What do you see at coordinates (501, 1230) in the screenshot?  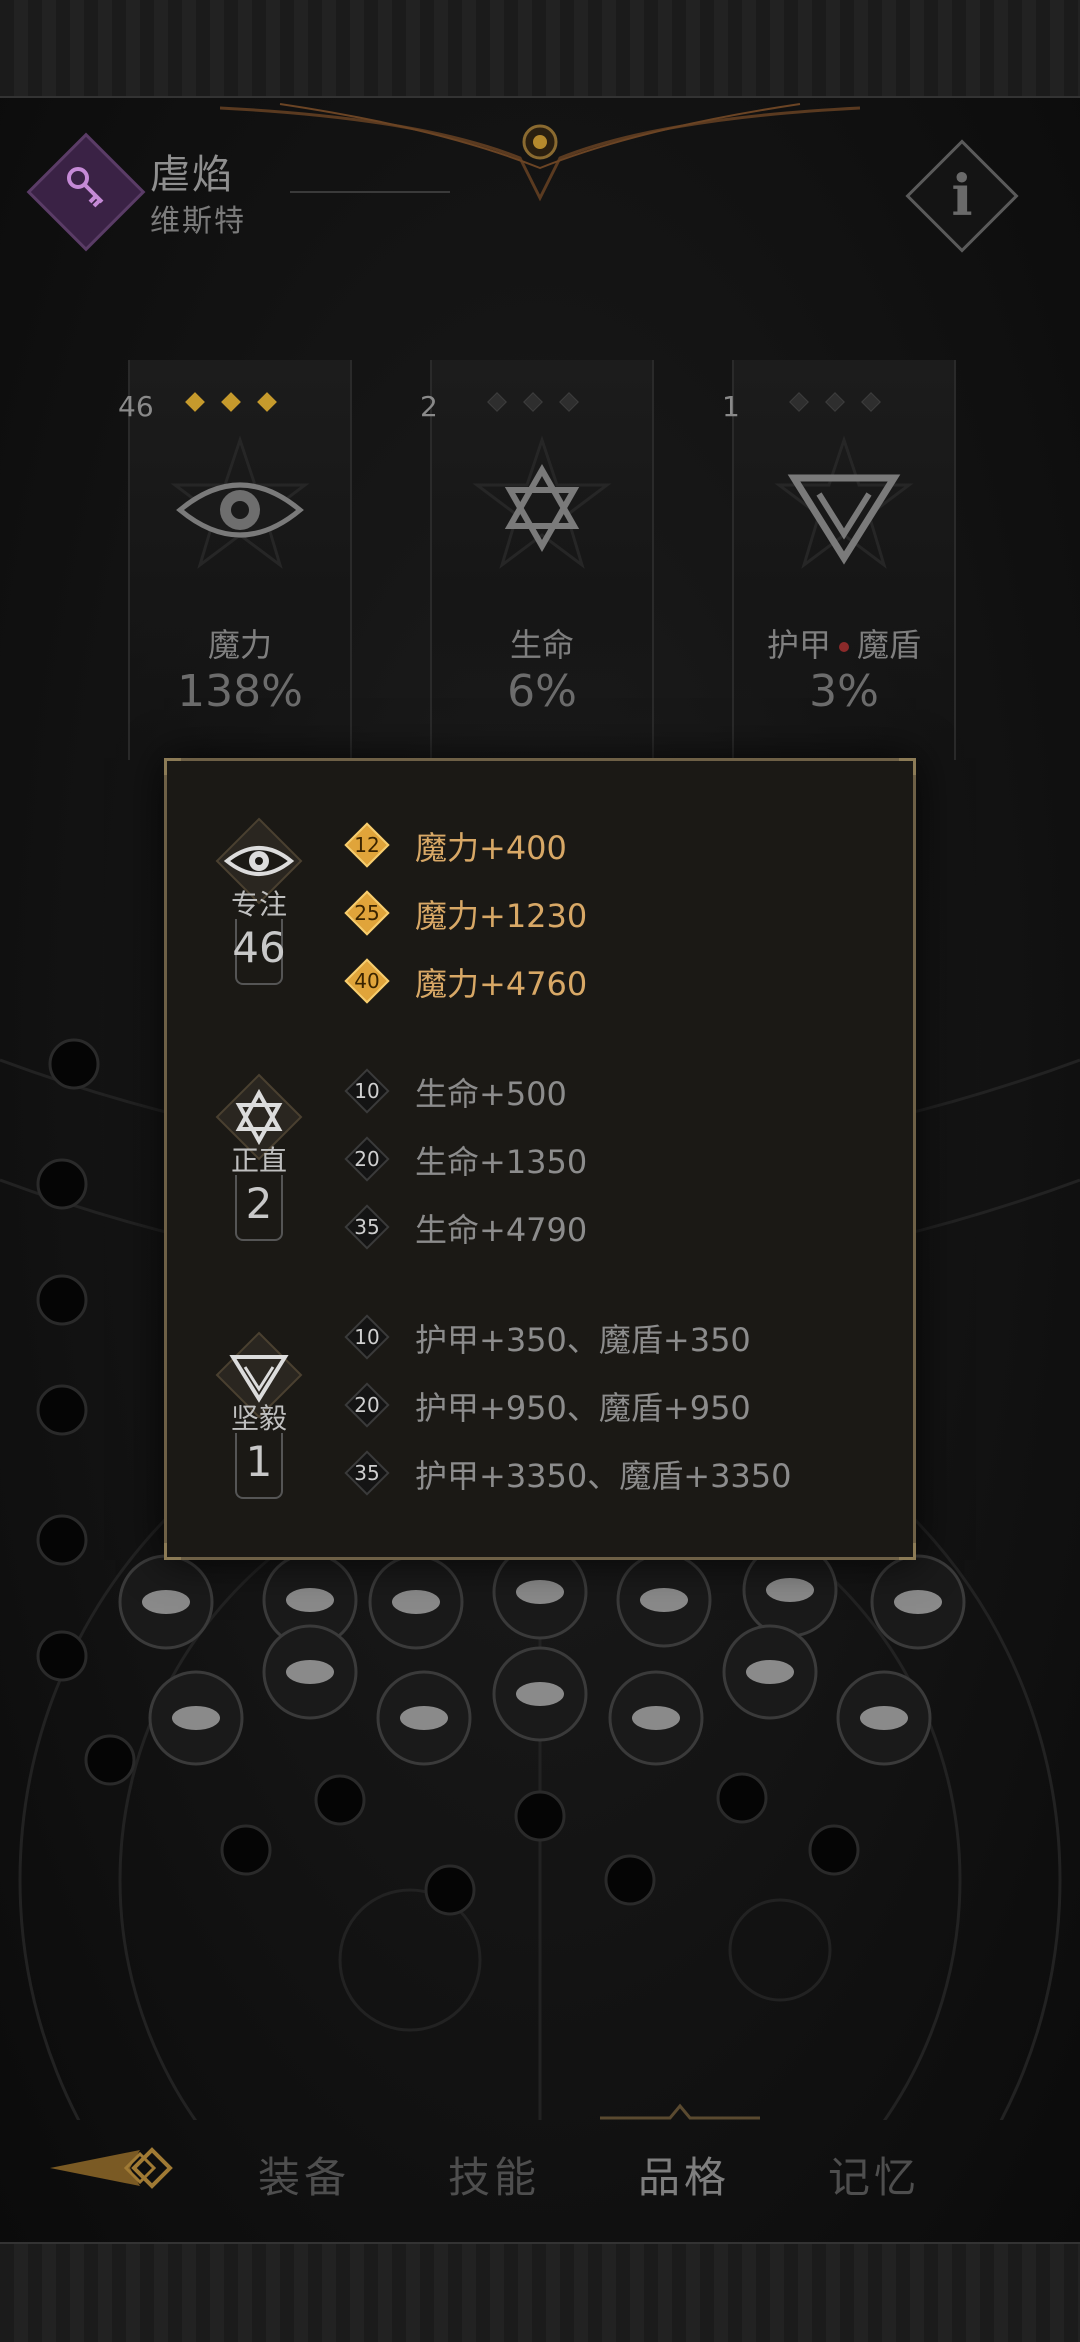 I see `bonus-text: 生命+4790` at bounding box center [501, 1230].